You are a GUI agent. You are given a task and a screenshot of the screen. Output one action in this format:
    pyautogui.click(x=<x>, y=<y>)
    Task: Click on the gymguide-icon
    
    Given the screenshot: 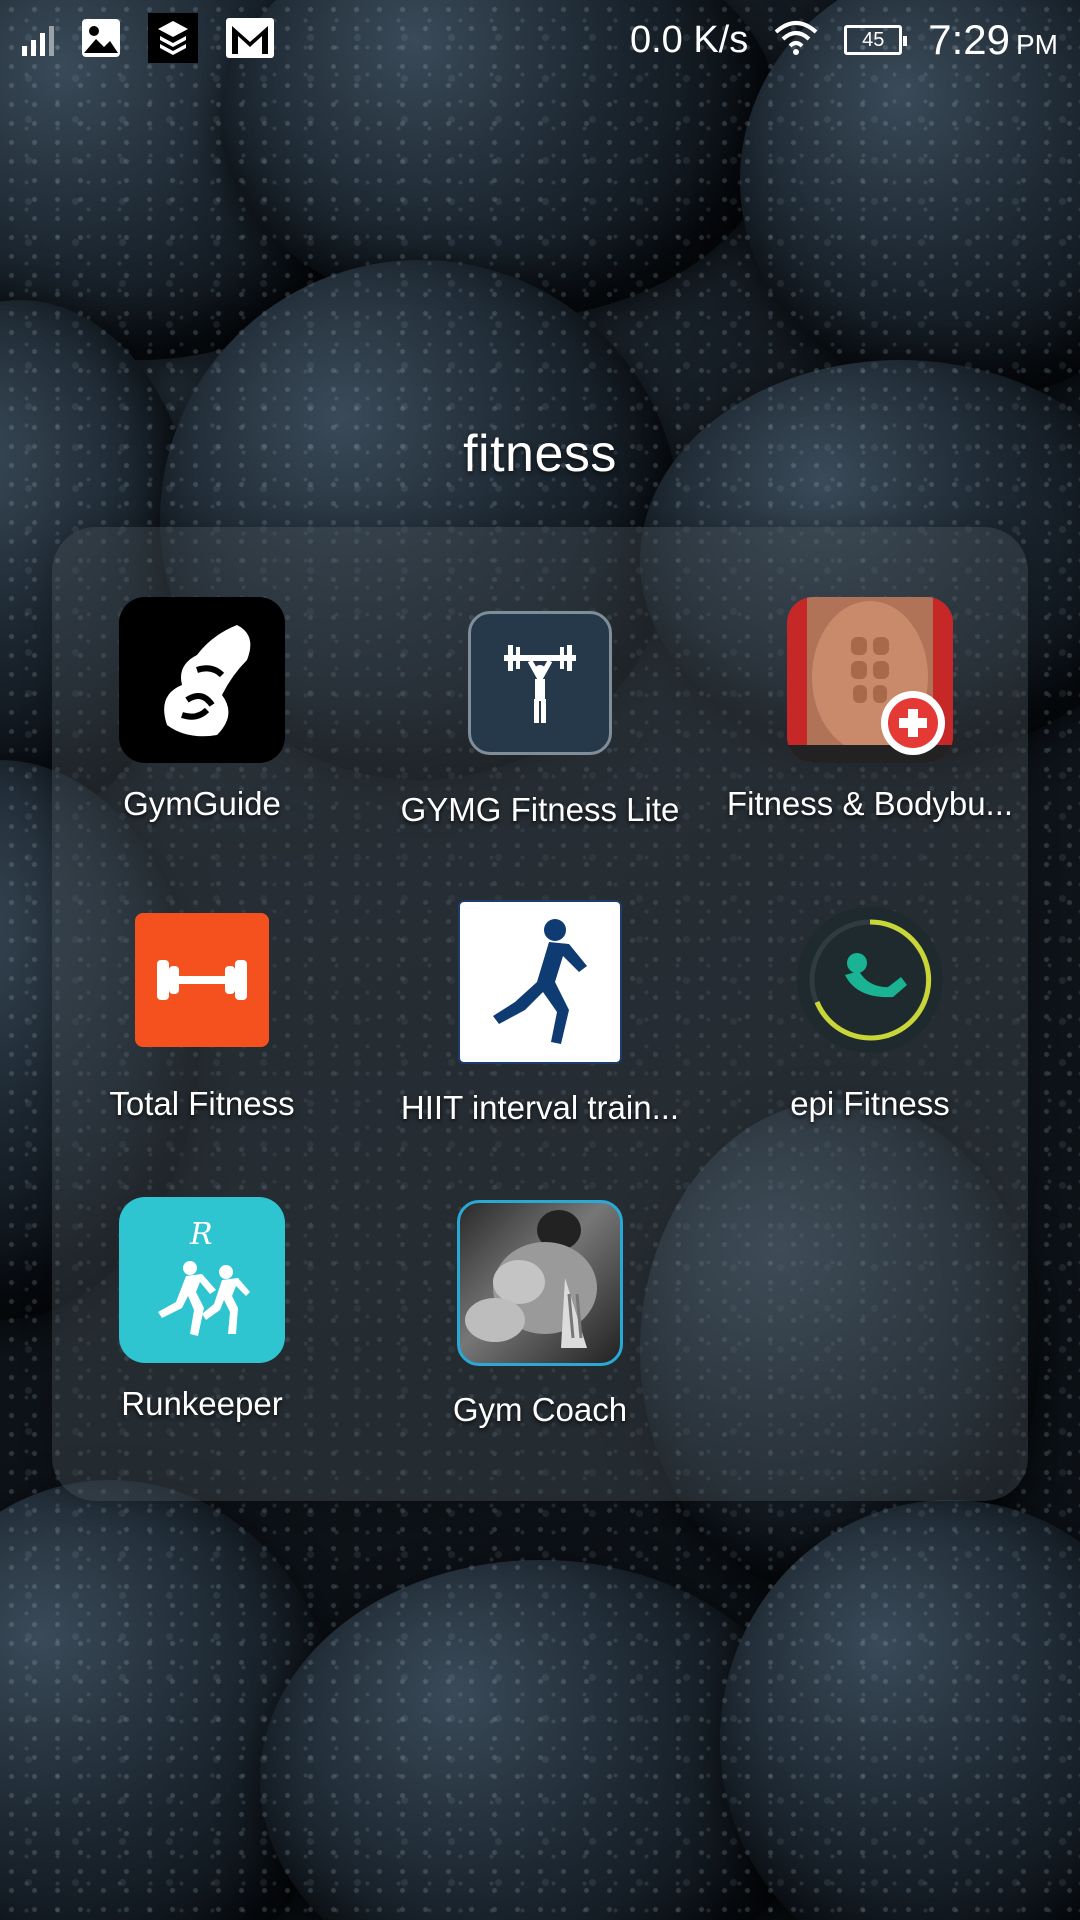 What is the action you would take?
    pyautogui.click(x=202, y=680)
    